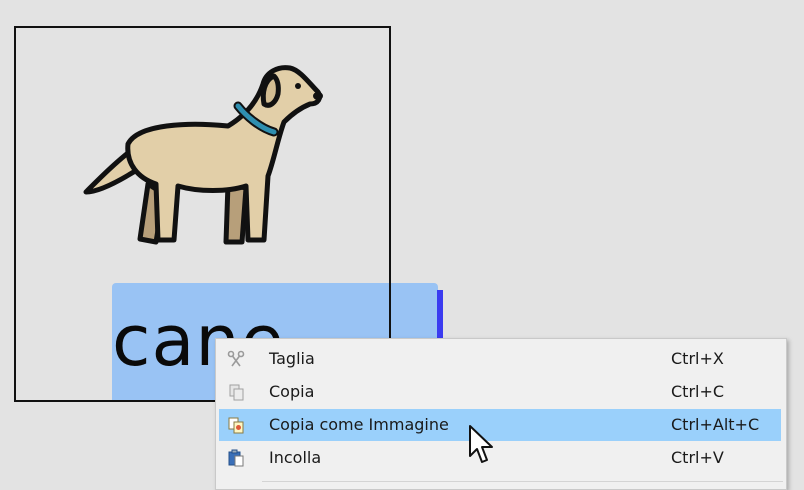 The image size is (804, 490). What do you see at coordinates (697, 457) in the screenshot?
I see `menu-item-shortcut: Ctrl+V` at bounding box center [697, 457].